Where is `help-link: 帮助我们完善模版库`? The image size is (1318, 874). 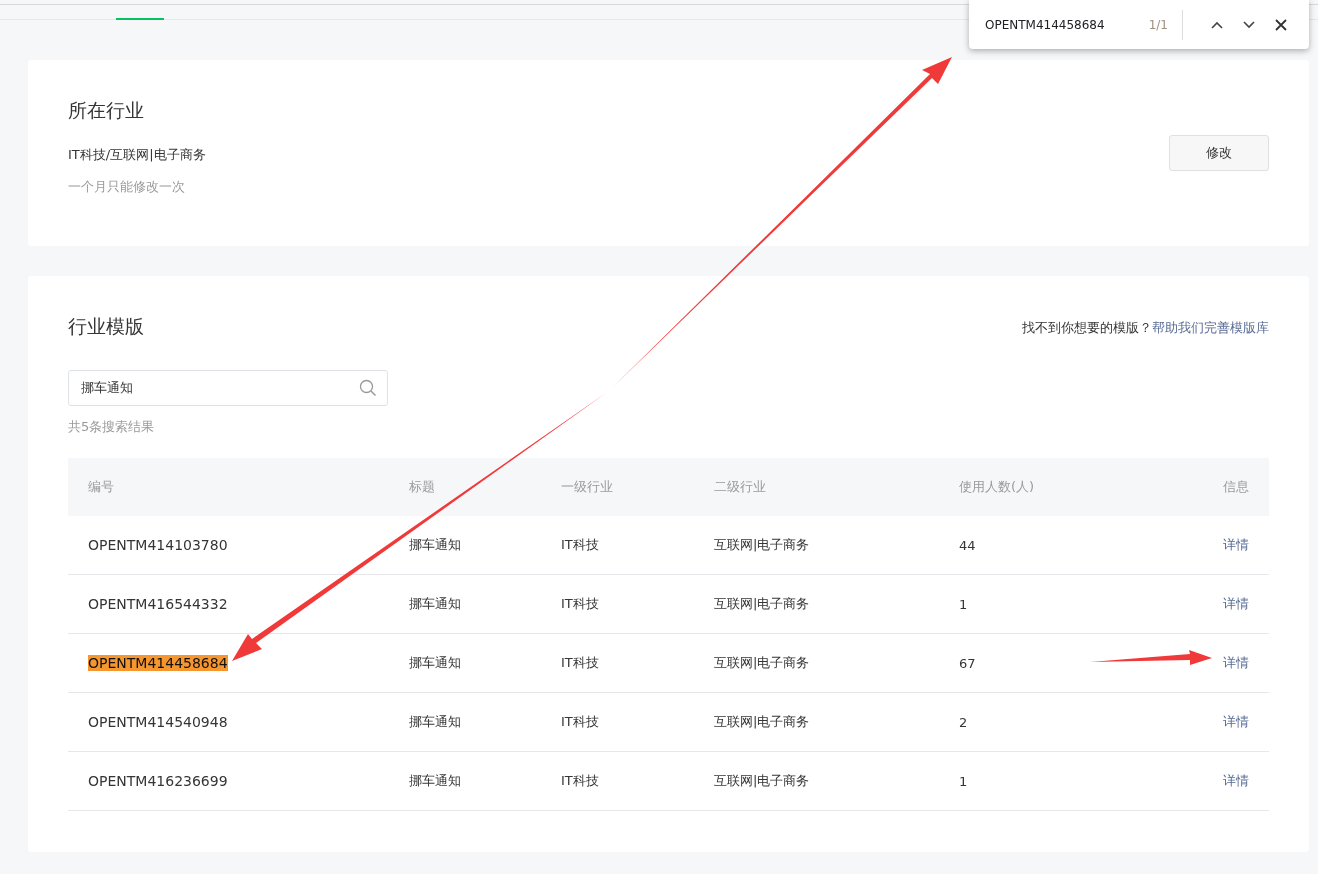 help-link: 帮助我们完善模版库 is located at coordinates (1210, 327).